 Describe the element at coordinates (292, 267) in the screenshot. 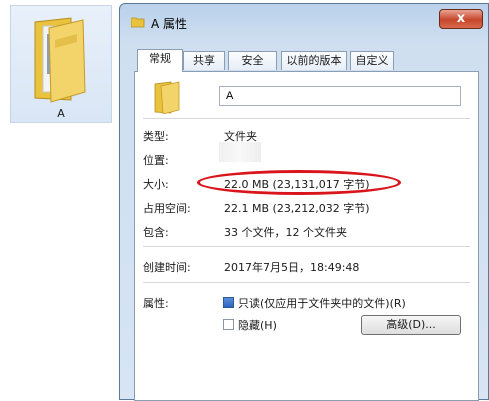

I see `created-value: 2017年7月5日，18:49:48` at that location.